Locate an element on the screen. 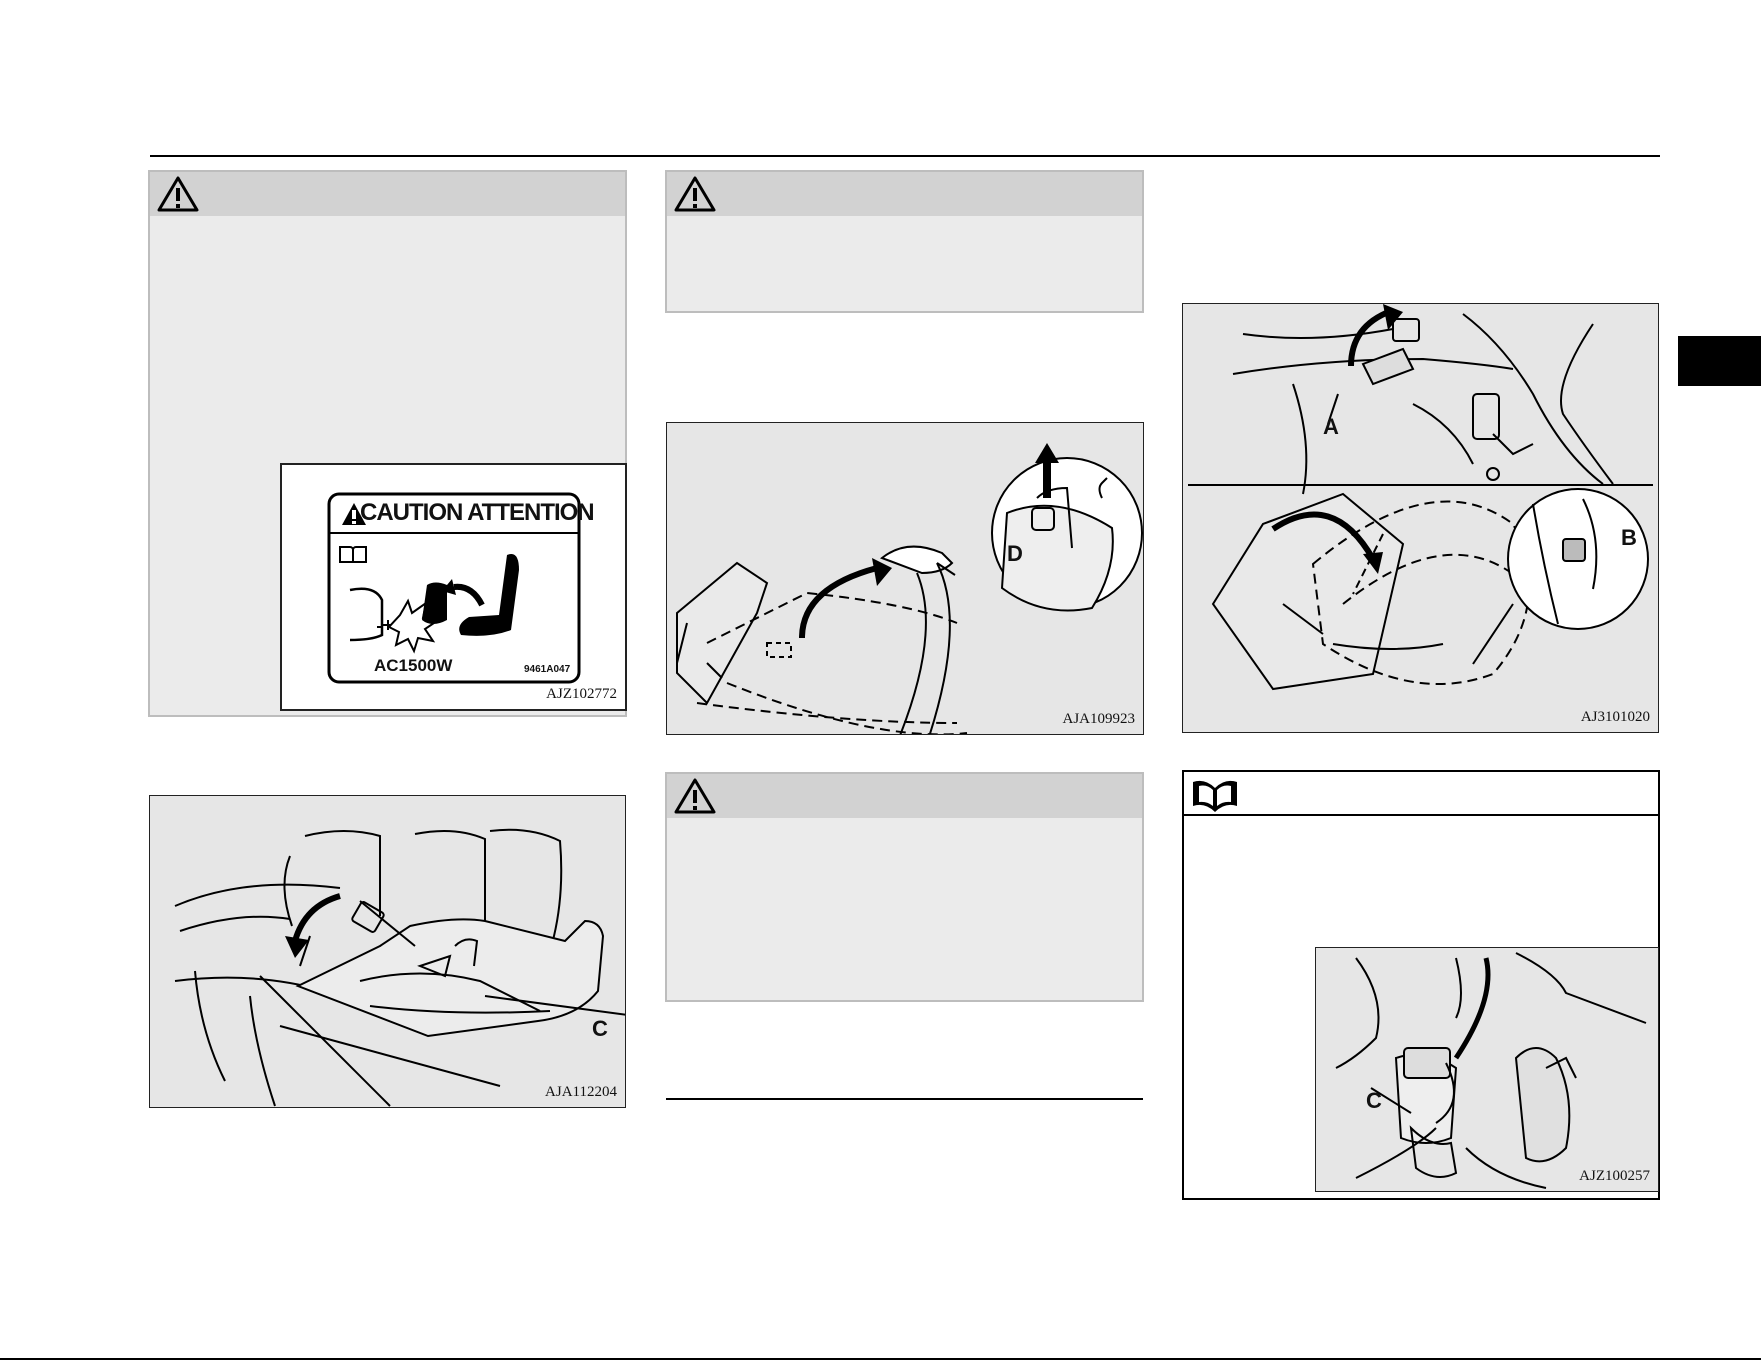  caution-label-title: CAUTION ATTENTION is located at coordinates (477, 512).